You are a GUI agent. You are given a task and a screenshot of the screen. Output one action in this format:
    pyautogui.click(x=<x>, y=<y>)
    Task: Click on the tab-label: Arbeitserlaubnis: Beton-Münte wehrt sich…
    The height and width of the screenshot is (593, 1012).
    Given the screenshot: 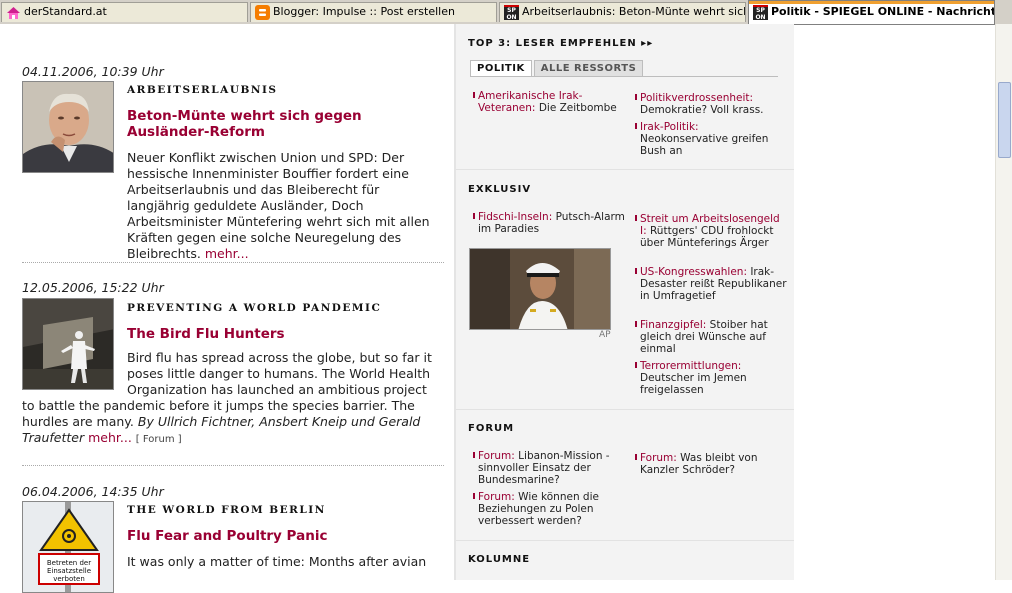 What is the action you would take?
    pyautogui.click(x=633, y=11)
    